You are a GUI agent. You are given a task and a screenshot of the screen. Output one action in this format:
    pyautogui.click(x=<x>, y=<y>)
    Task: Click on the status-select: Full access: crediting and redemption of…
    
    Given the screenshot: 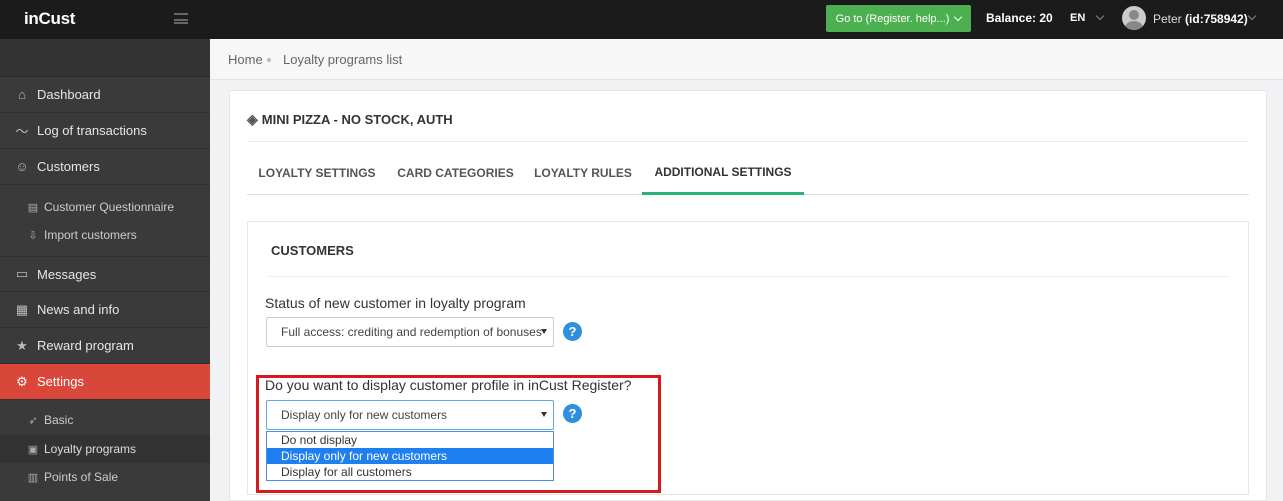 What is the action you would take?
    pyautogui.click(x=410, y=332)
    